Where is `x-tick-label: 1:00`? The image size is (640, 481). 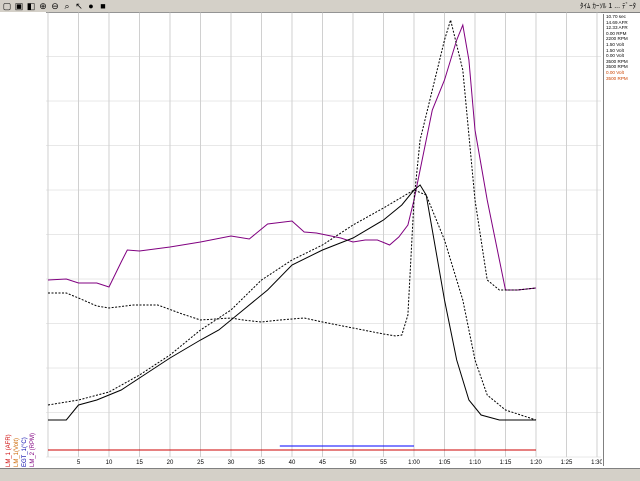 x-tick-label: 1:00 is located at coordinates (414, 463).